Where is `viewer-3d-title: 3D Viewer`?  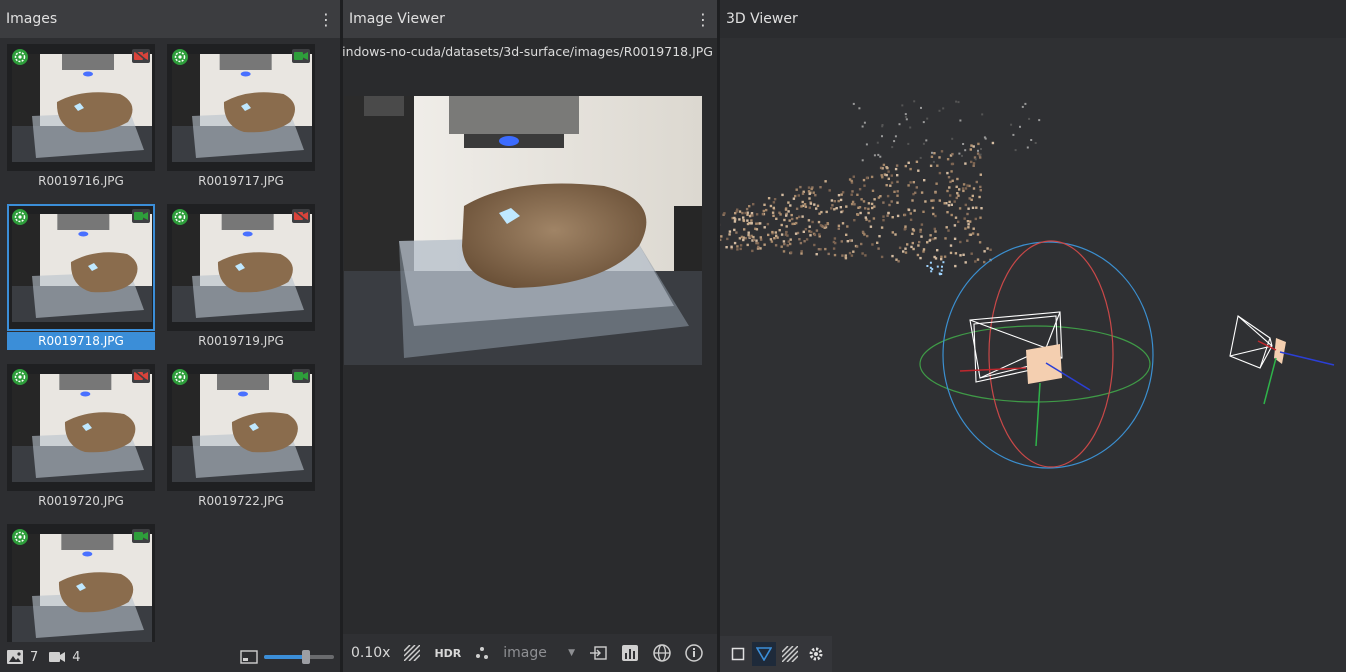 viewer-3d-title: 3D Viewer is located at coordinates (762, 19).